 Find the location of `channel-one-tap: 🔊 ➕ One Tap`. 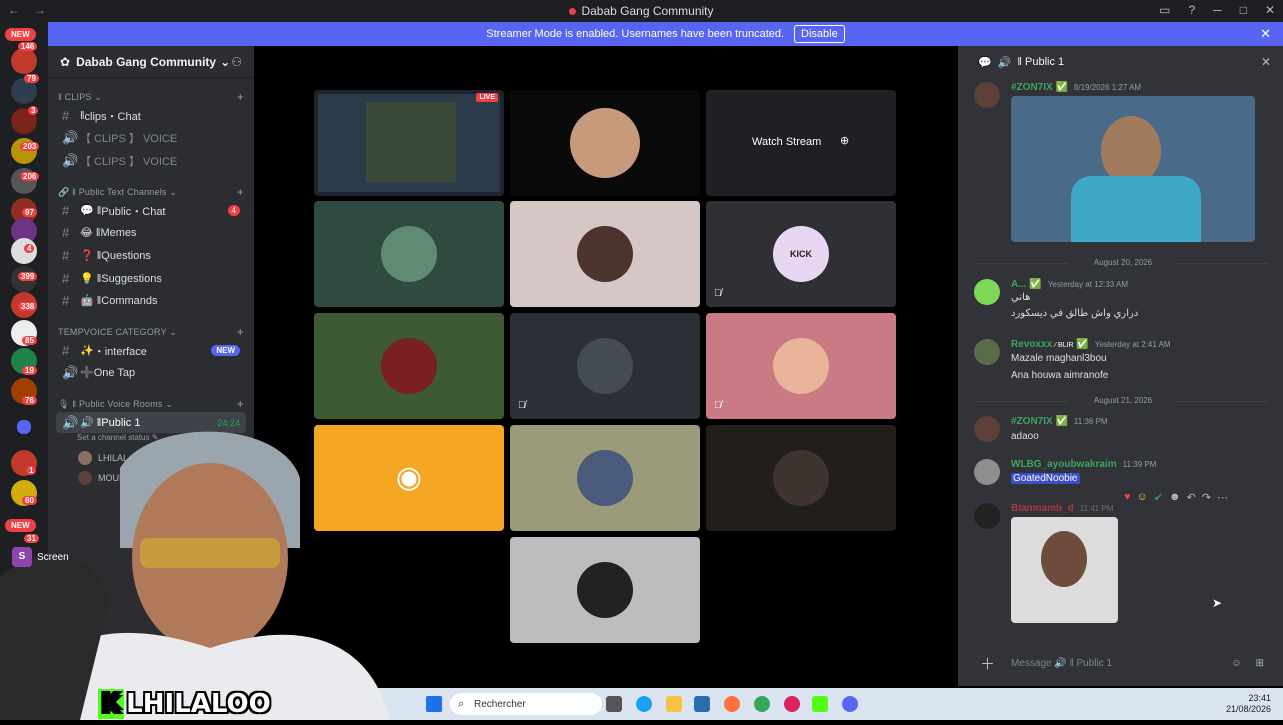

channel-one-tap: 🔊 ➕ One Tap is located at coordinates (151, 372).